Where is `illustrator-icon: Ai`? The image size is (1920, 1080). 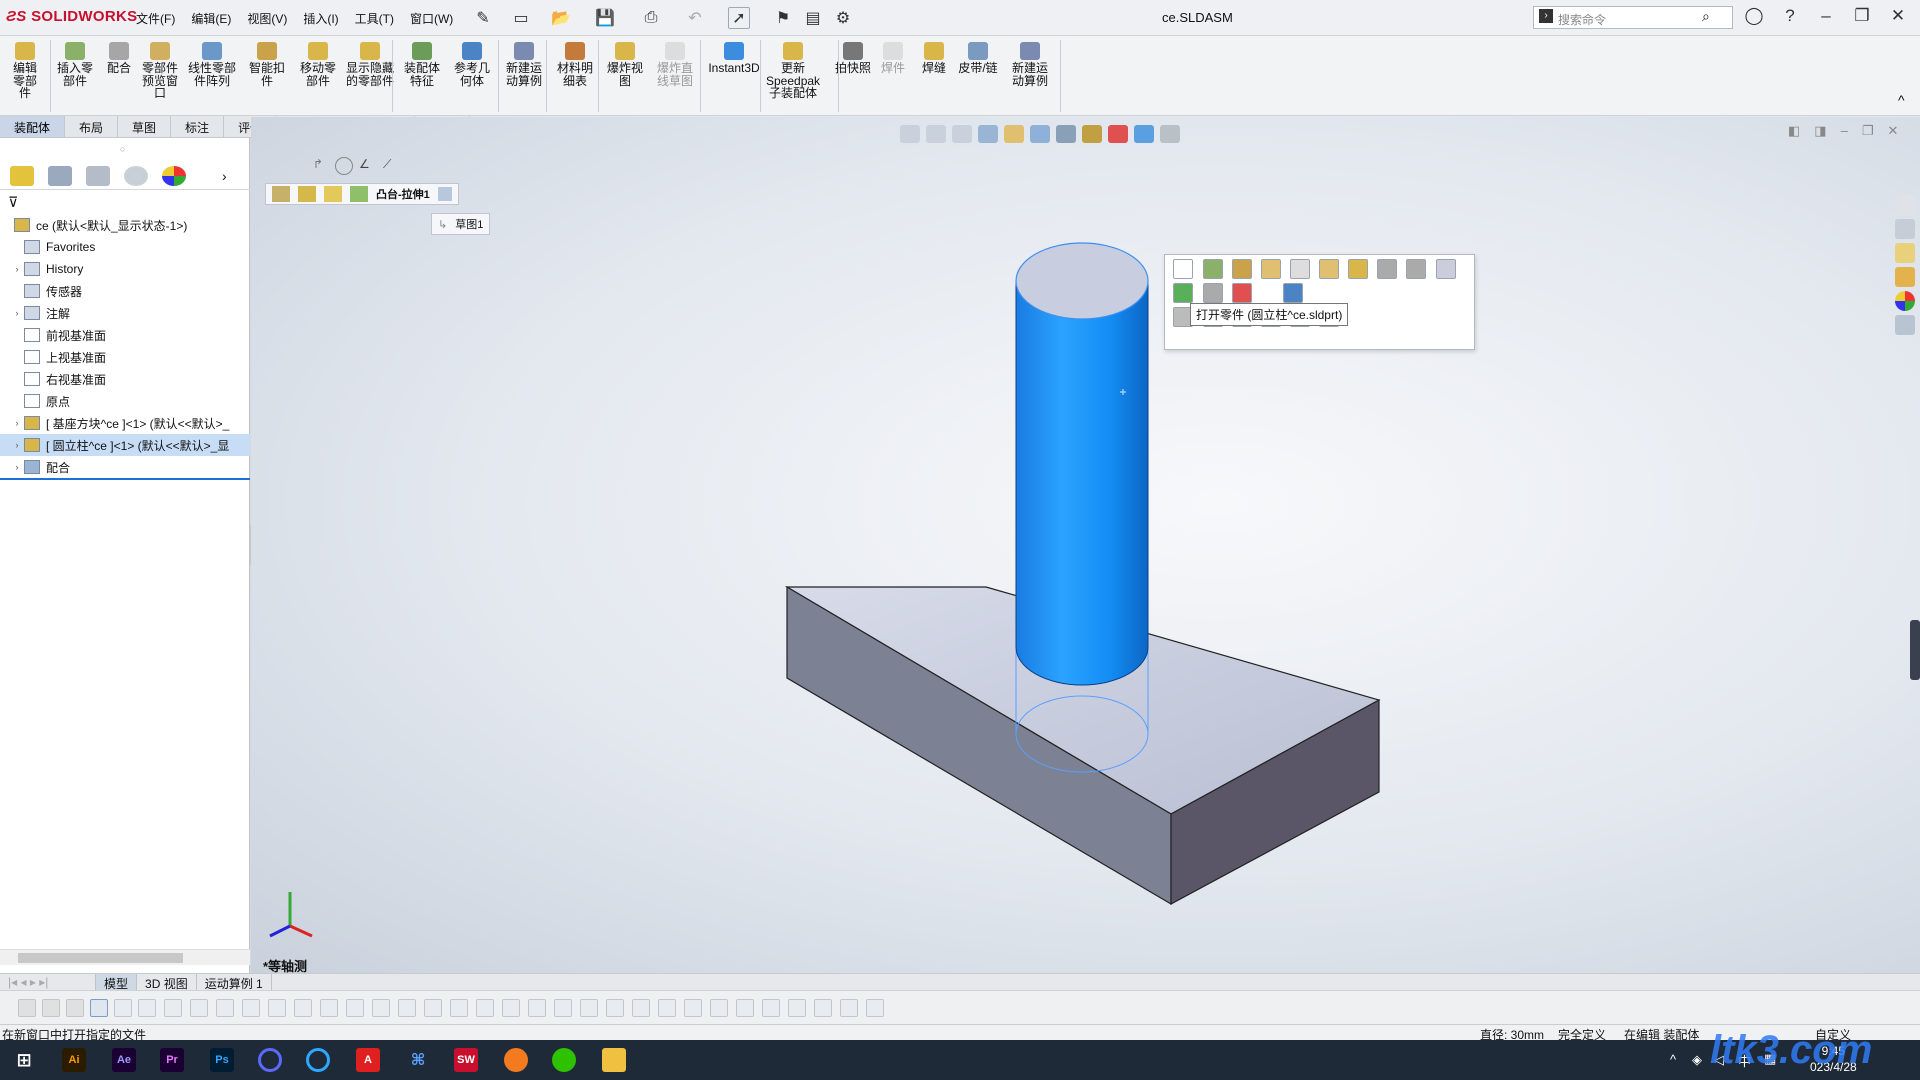
illustrator-icon: Ai is located at coordinates (74, 1060).